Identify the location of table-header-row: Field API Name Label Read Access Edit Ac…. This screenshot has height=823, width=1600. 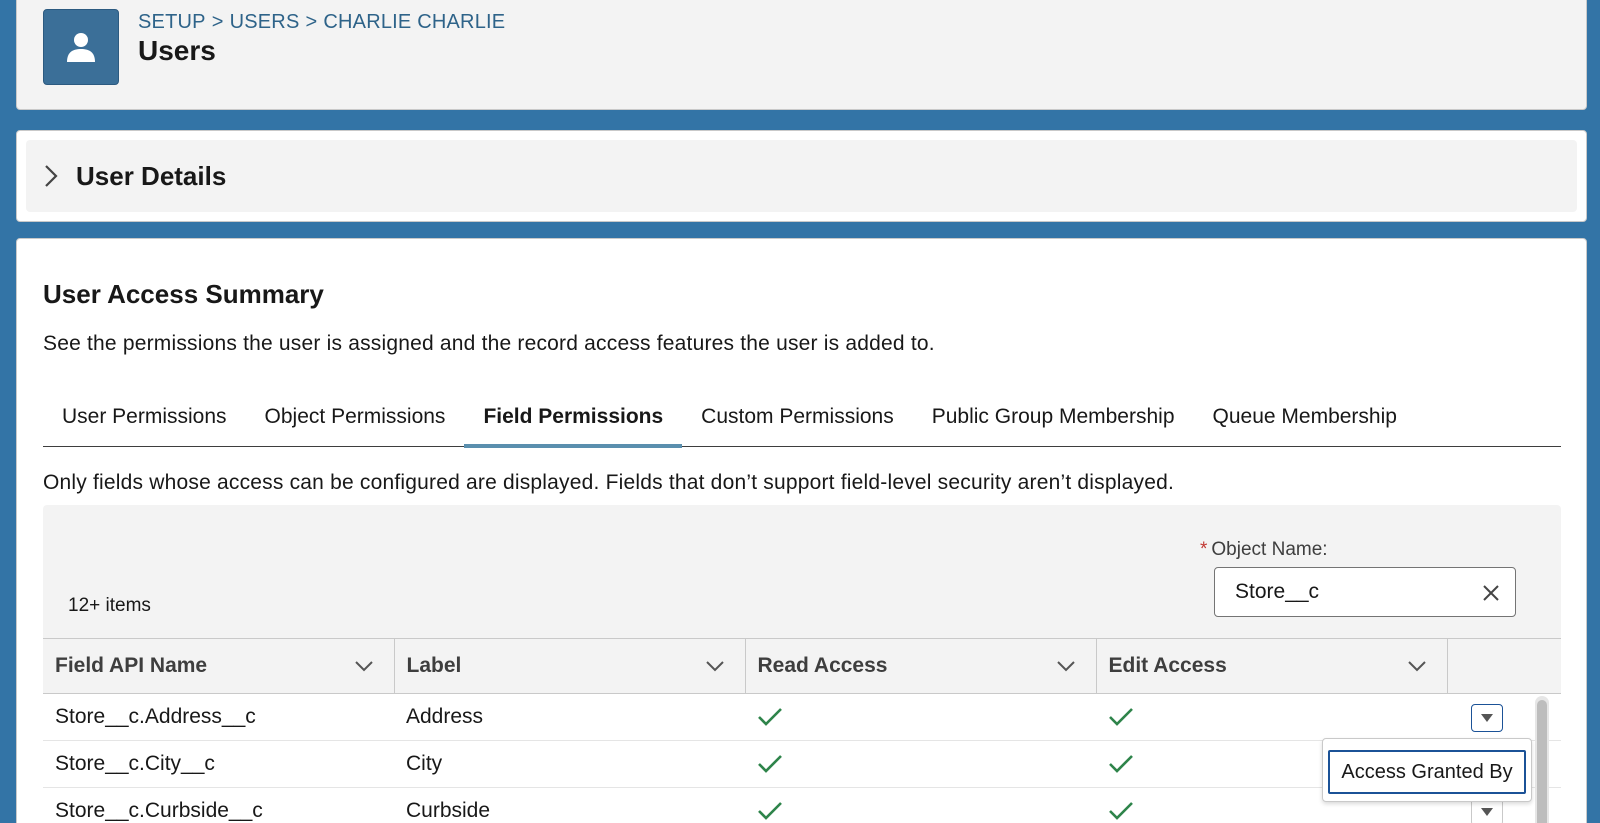
(802, 666).